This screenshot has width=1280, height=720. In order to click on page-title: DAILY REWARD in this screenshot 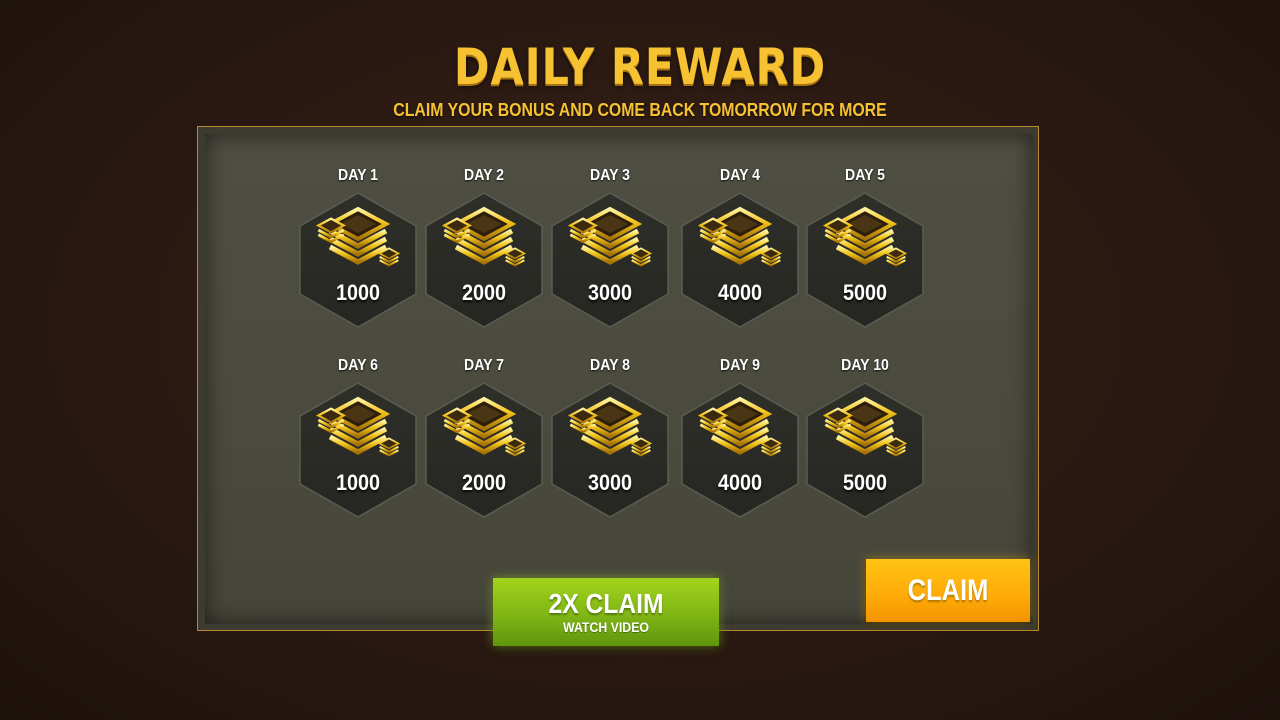, I will do `click(640, 67)`.